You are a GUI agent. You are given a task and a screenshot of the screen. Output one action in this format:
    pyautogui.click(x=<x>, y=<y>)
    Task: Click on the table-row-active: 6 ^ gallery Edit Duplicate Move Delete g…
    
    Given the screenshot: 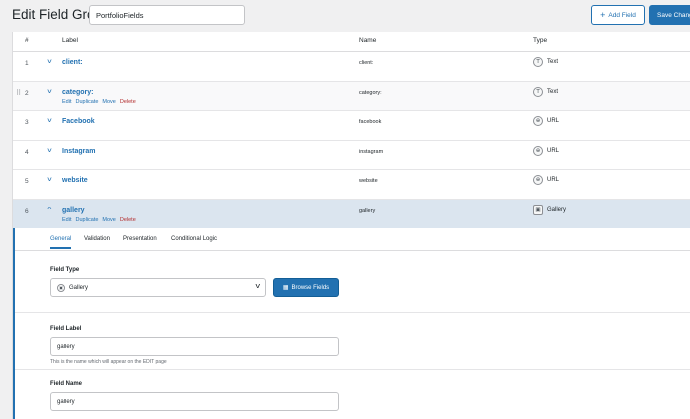 What is the action you would take?
    pyautogui.click(x=351, y=214)
    